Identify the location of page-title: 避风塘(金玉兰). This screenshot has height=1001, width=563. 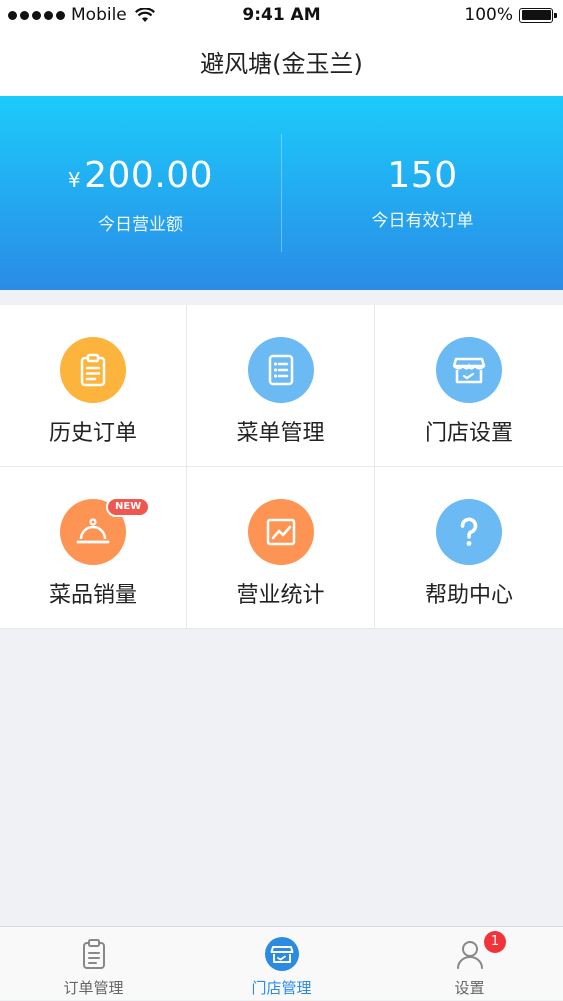
(281, 64).